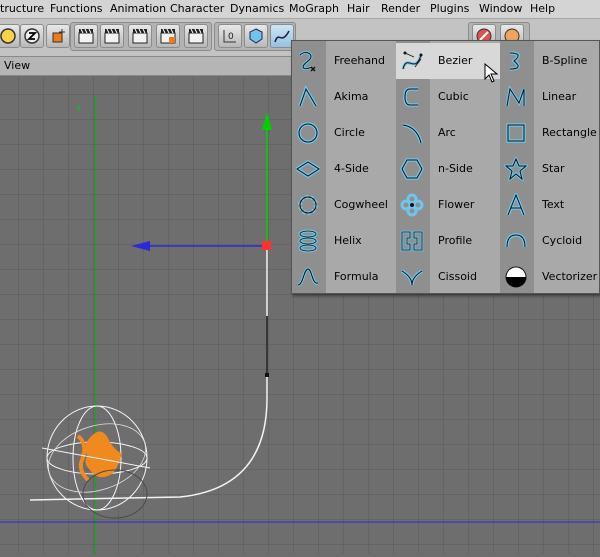 The width and height of the screenshot is (600, 557). Describe the element at coordinates (308, 277) in the screenshot. I see `formula-icon` at that location.